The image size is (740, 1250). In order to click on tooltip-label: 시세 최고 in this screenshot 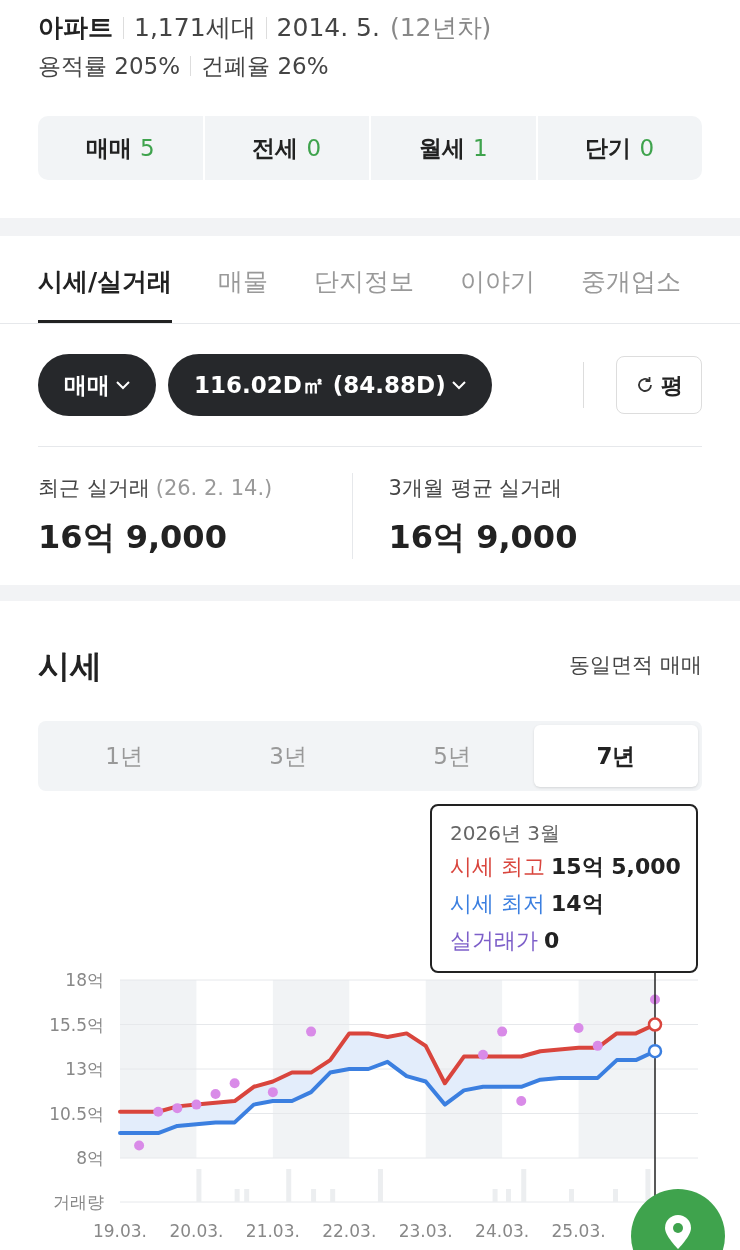, I will do `click(497, 867)`.